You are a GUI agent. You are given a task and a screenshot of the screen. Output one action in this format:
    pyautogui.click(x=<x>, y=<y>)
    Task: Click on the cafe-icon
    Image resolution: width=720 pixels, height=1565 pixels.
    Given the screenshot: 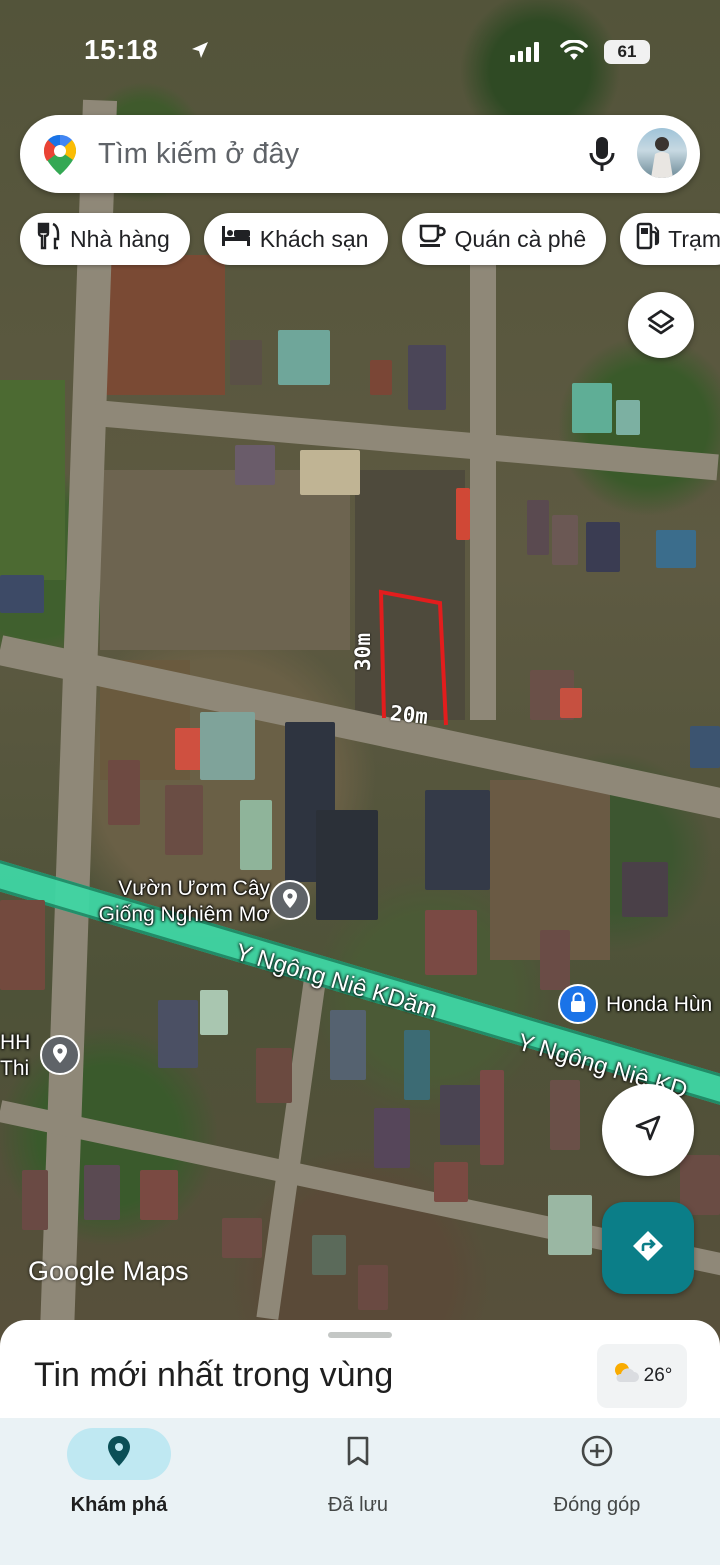 What is the action you would take?
    pyautogui.click(x=432, y=239)
    